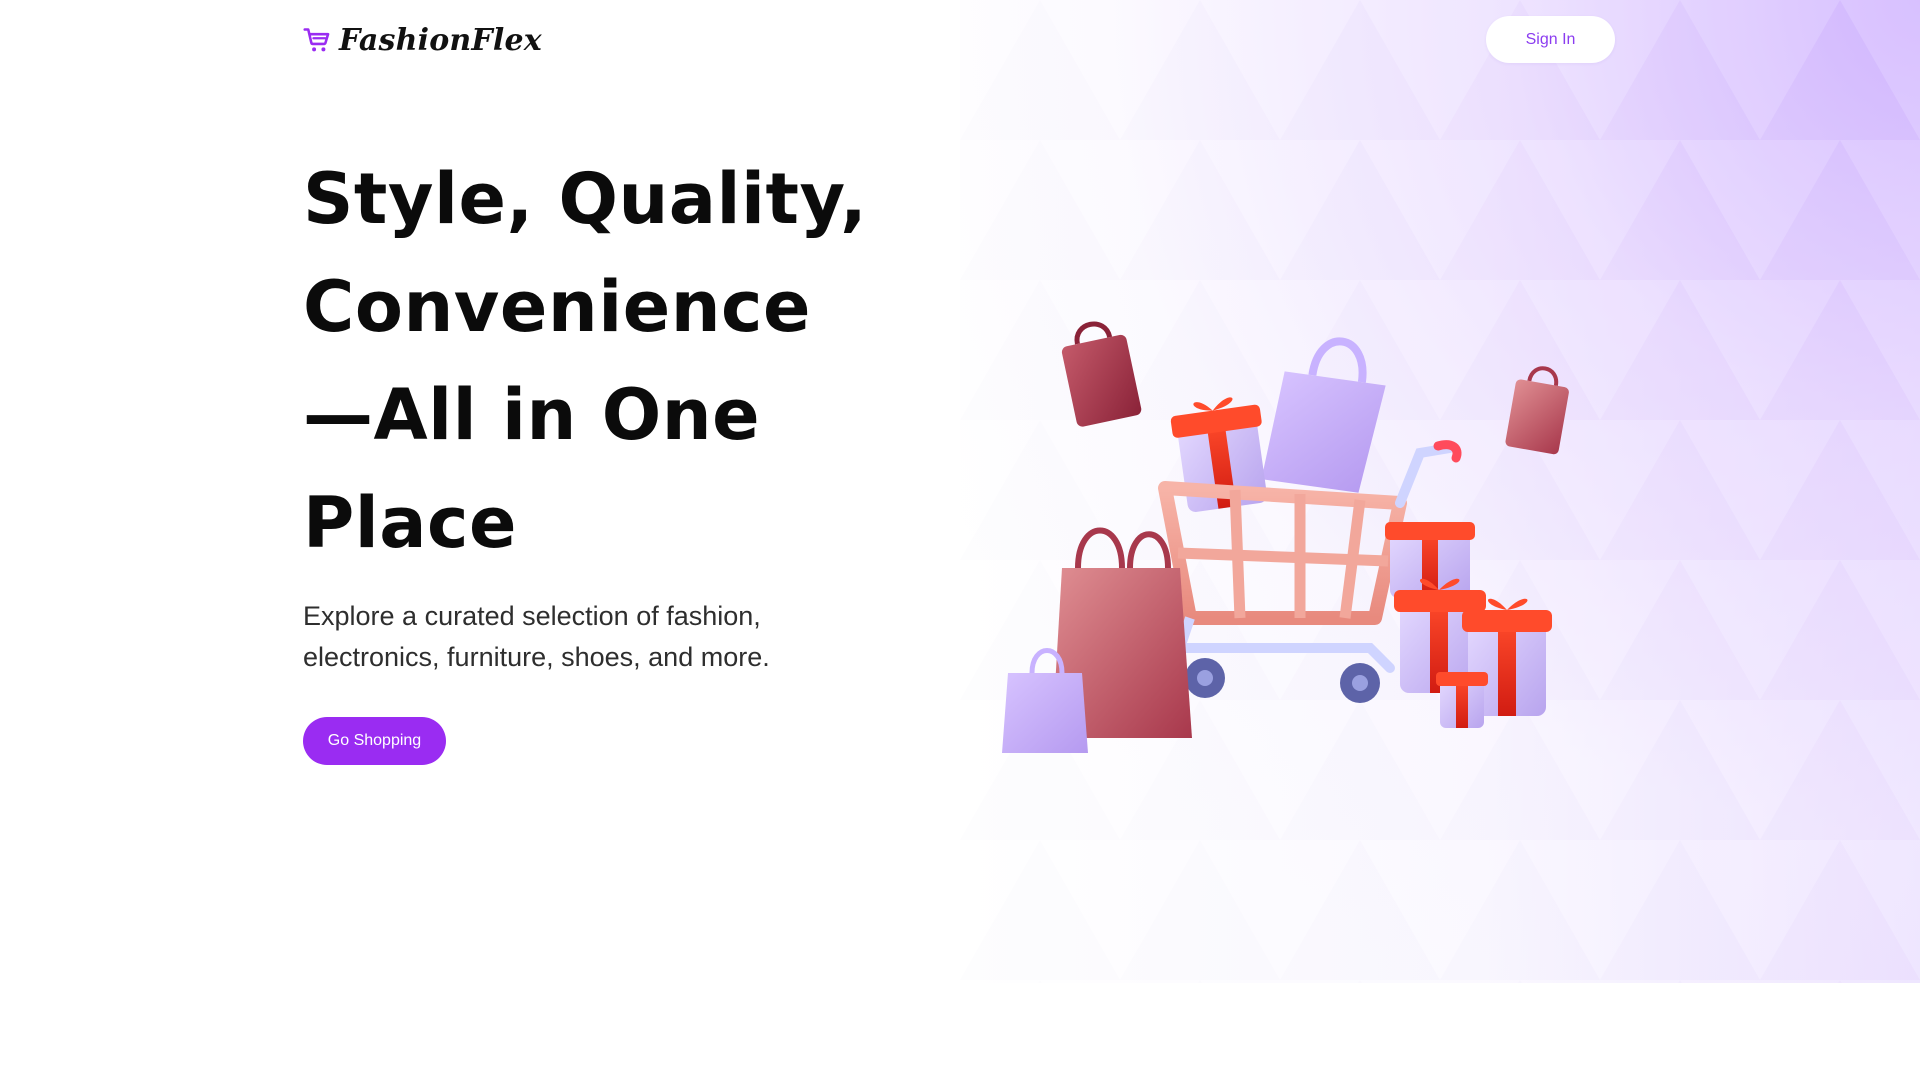 Image resolution: width=1920 pixels, height=1080 pixels. I want to click on headline-line: —All in One, so click(532, 415).